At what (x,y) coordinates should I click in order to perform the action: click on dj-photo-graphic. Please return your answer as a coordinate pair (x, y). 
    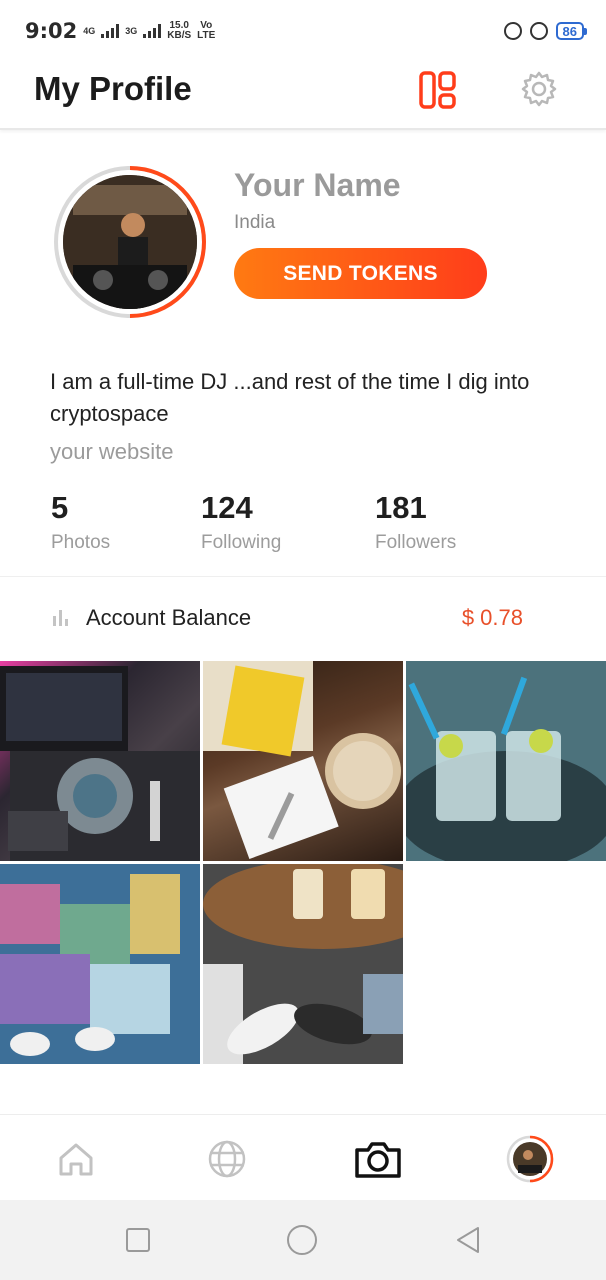
    Looking at the image, I should click on (130, 242).